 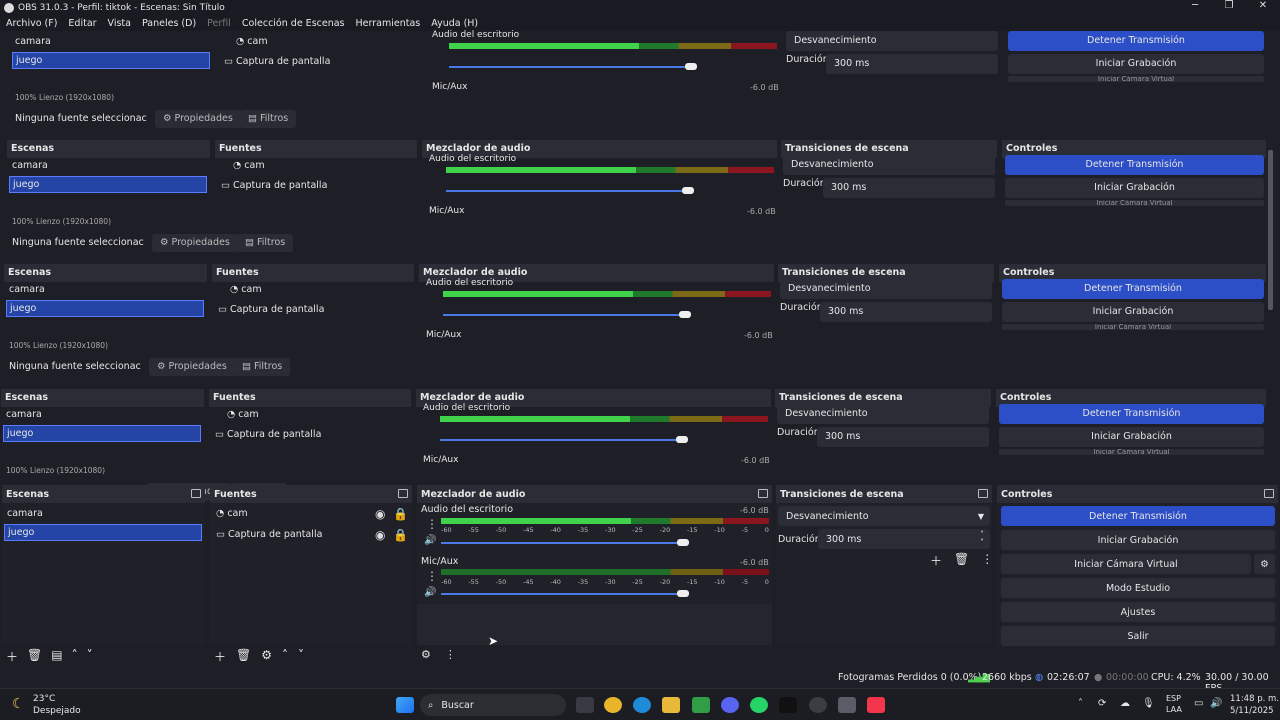 I want to click on menu-coleccion: Colección de Escenas, so click(x=293, y=23).